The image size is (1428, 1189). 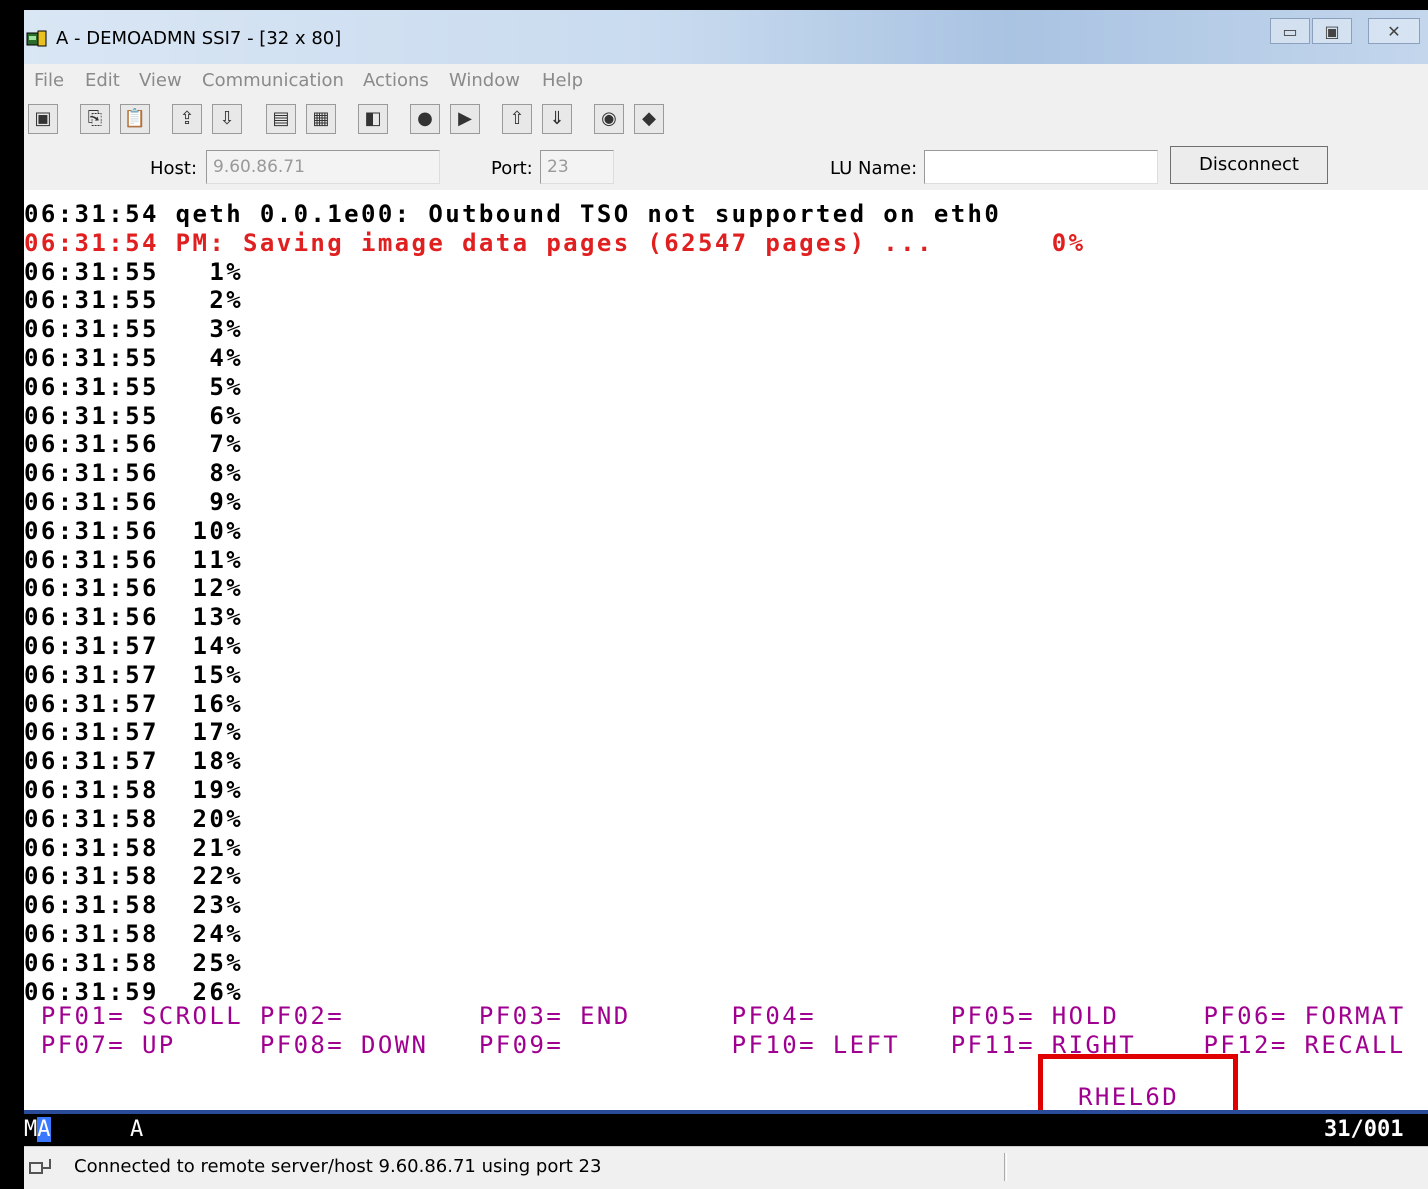 What do you see at coordinates (134, 386) in the screenshot?
I see `terminal-line: 06:31:55 5%` at bounding box center [134, 386].